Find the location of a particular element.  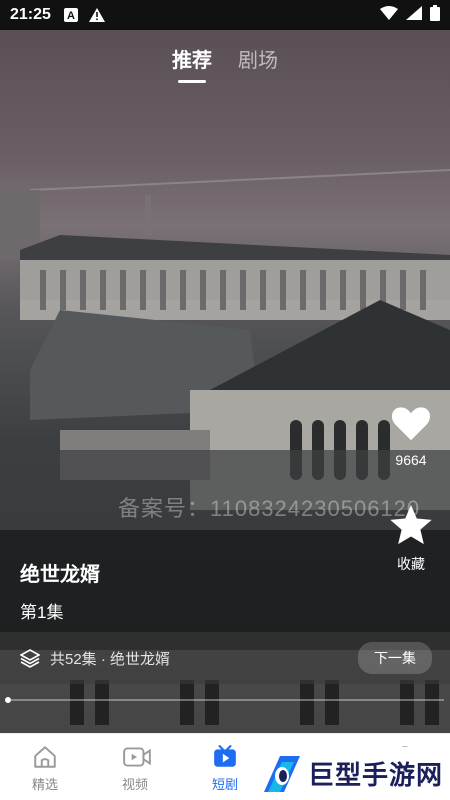

favorite-button: 收藏 is located at coordinates (411, 538).